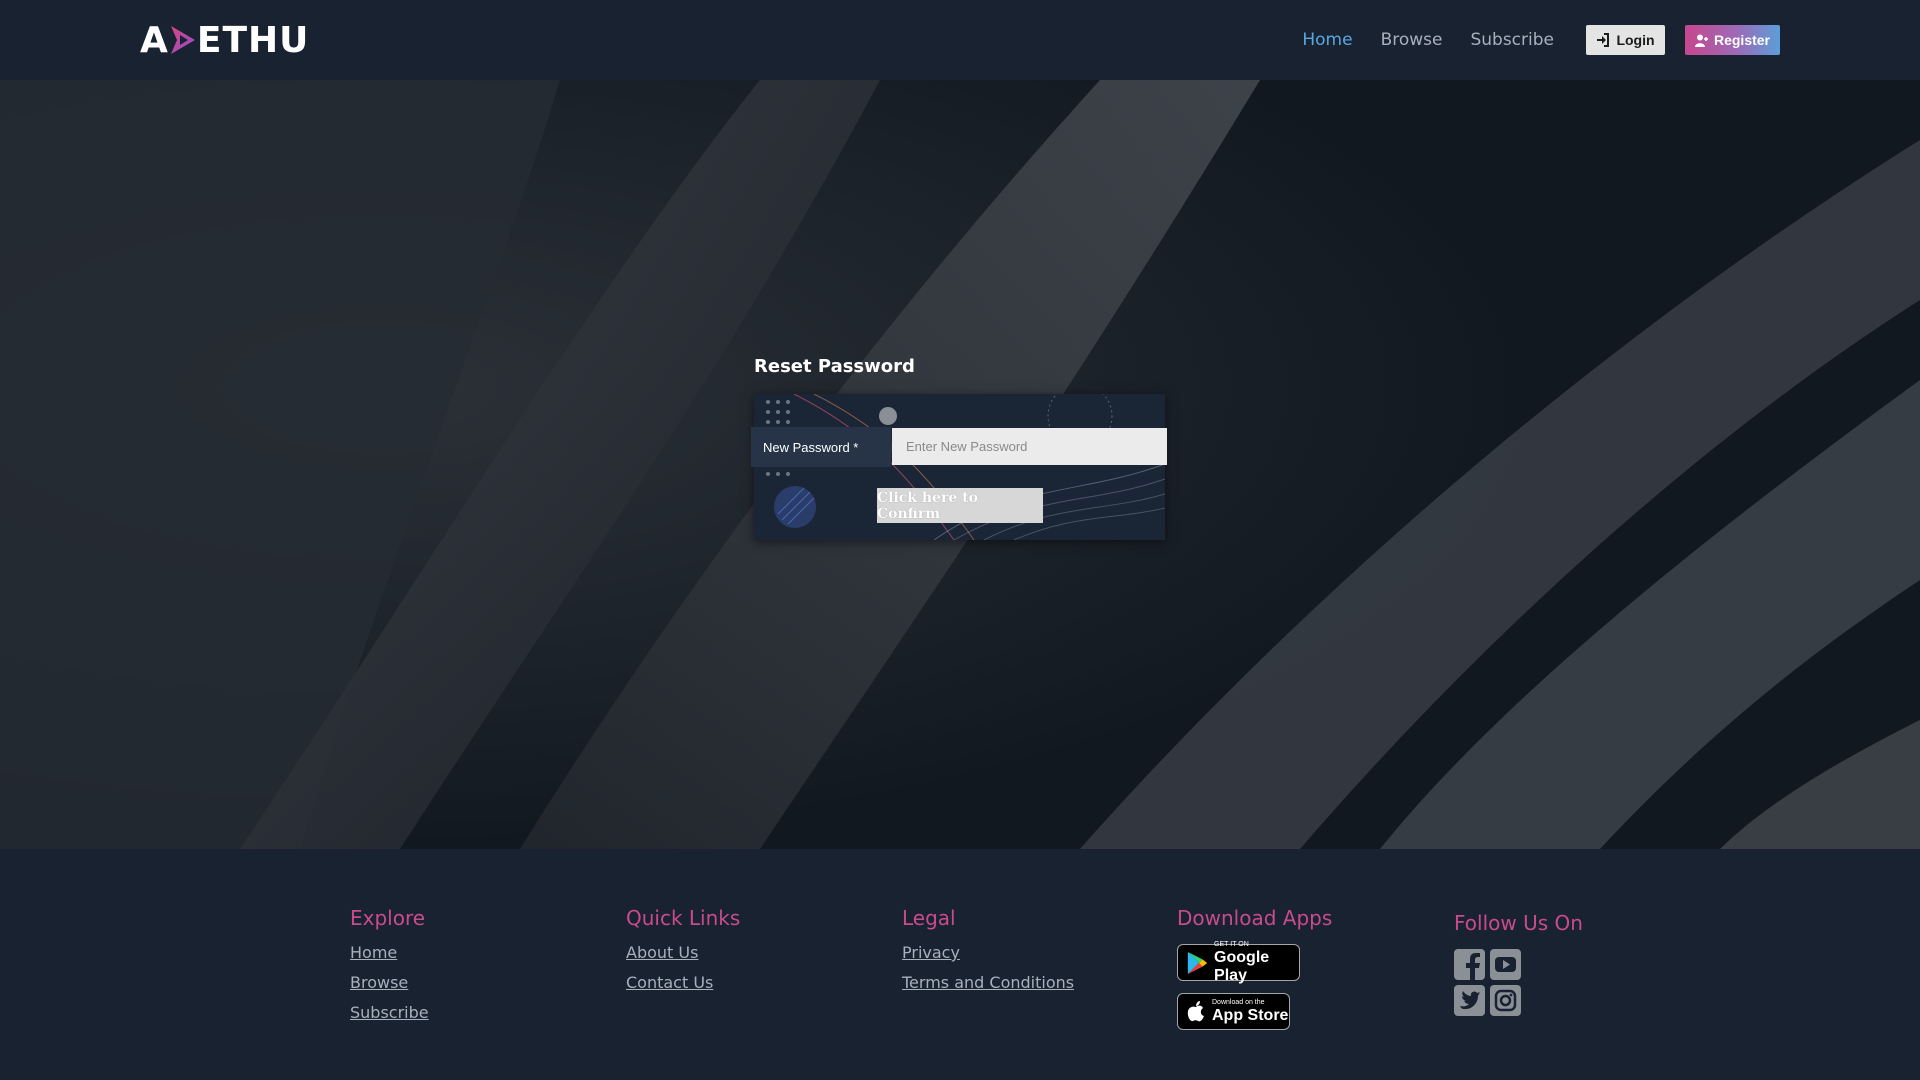 Image resolution: width=1920 pixels, height=1080 pixels. Describe the element at coordinates (1255, 918) in the screenshot. I see `download-apps-heading: Download Apps` at that location.